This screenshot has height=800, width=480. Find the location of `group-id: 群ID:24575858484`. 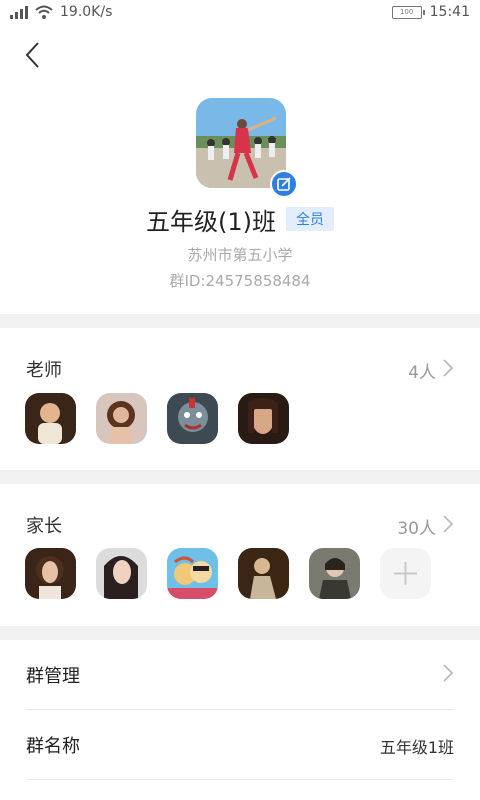

group-id: 群ID:24575858484 is located at coordinates (240, 281).